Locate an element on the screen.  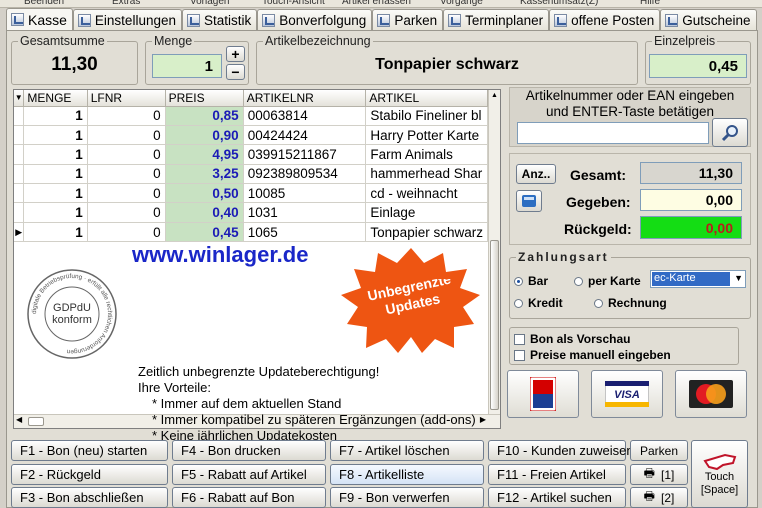
mastercard-logo-icon is located at coordinates (711, 394).